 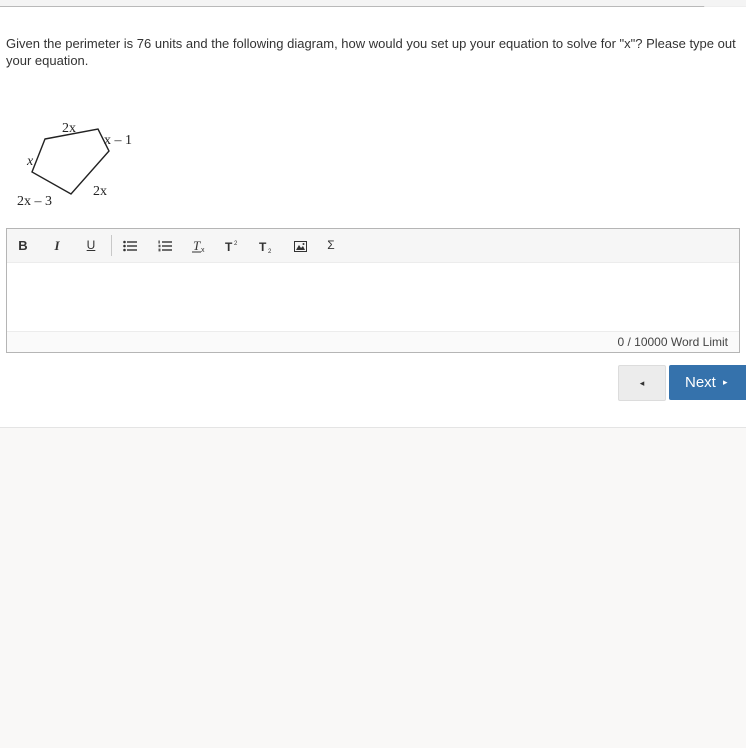 What do you see at coordinates (30, 161) in the screenshot?
I see `side-label-left: x` at bounding box center [30, 161].